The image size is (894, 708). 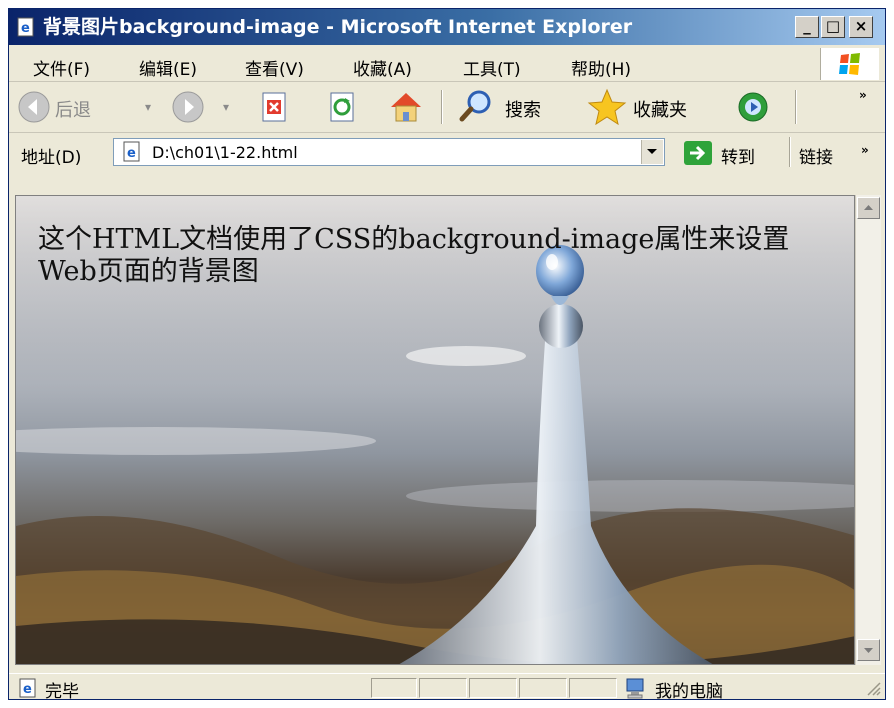 I want to click on scroll-down-button, so click(x=868, y=650).